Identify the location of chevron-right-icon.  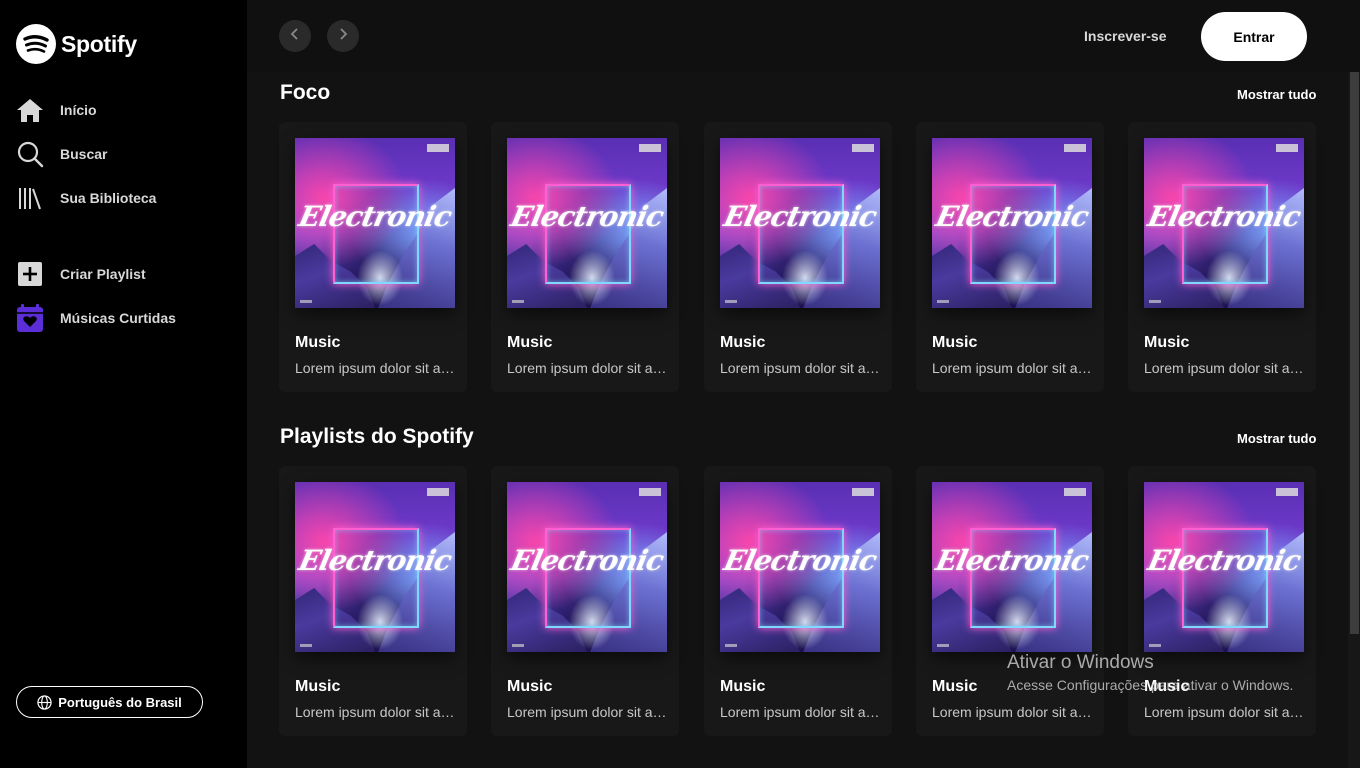
(343, 36).